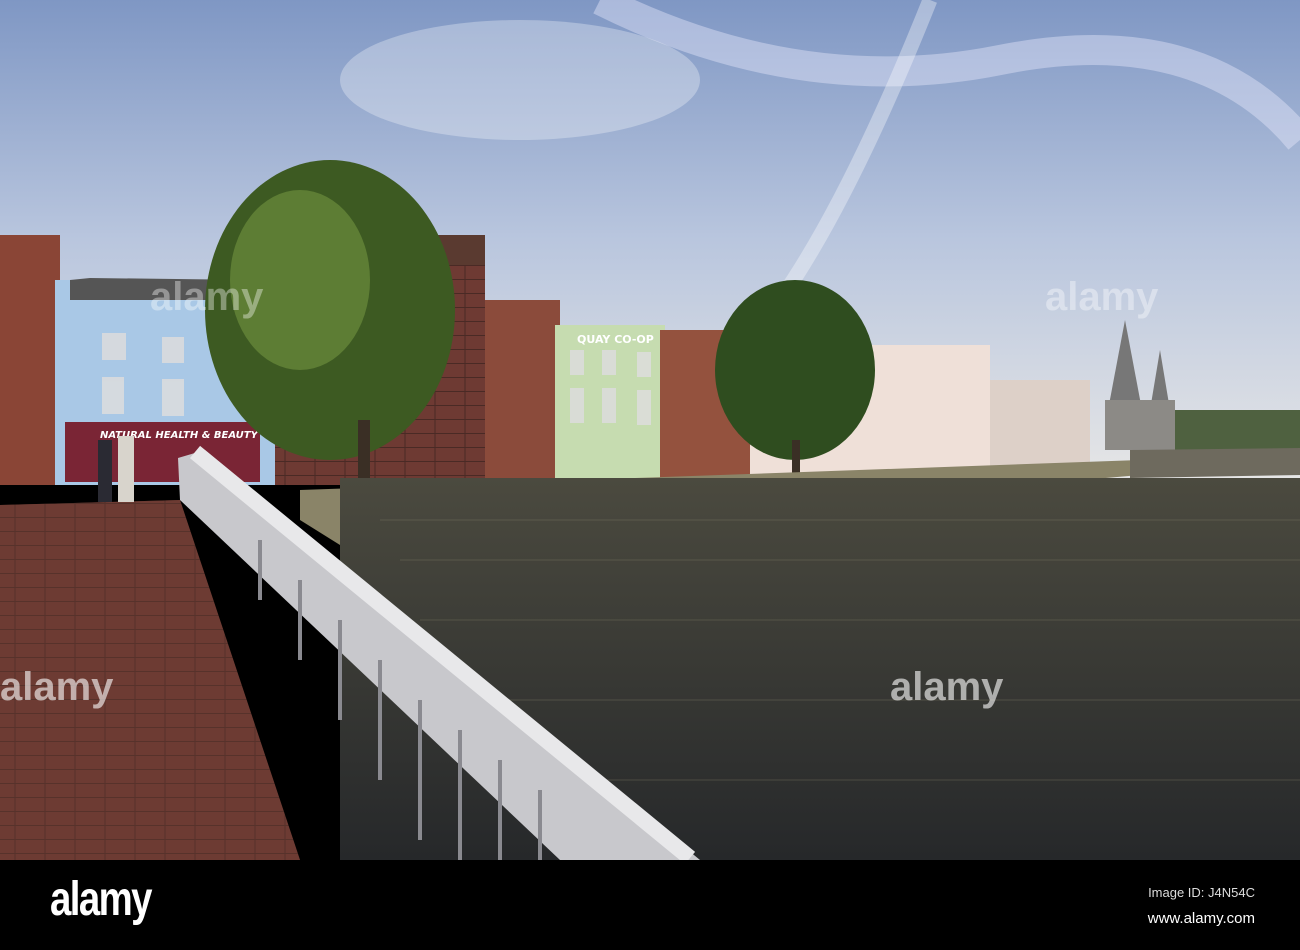 This screenshot has width=1300, height=950. What do you see at coordinates (650, 905) in the screenshot?
I see `footer-bar: alamy Image ID: J4N54C www.alamy.com` at bounding box center [650, 905].